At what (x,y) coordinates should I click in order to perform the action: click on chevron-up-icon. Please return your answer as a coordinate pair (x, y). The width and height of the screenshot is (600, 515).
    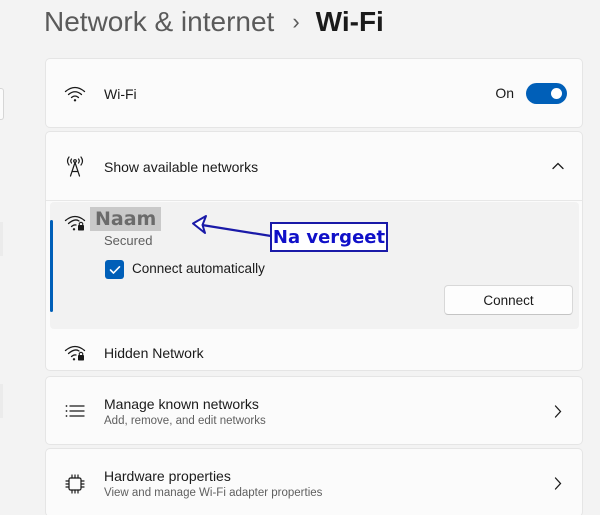
    Looking at the image, I should click on (558, 166).